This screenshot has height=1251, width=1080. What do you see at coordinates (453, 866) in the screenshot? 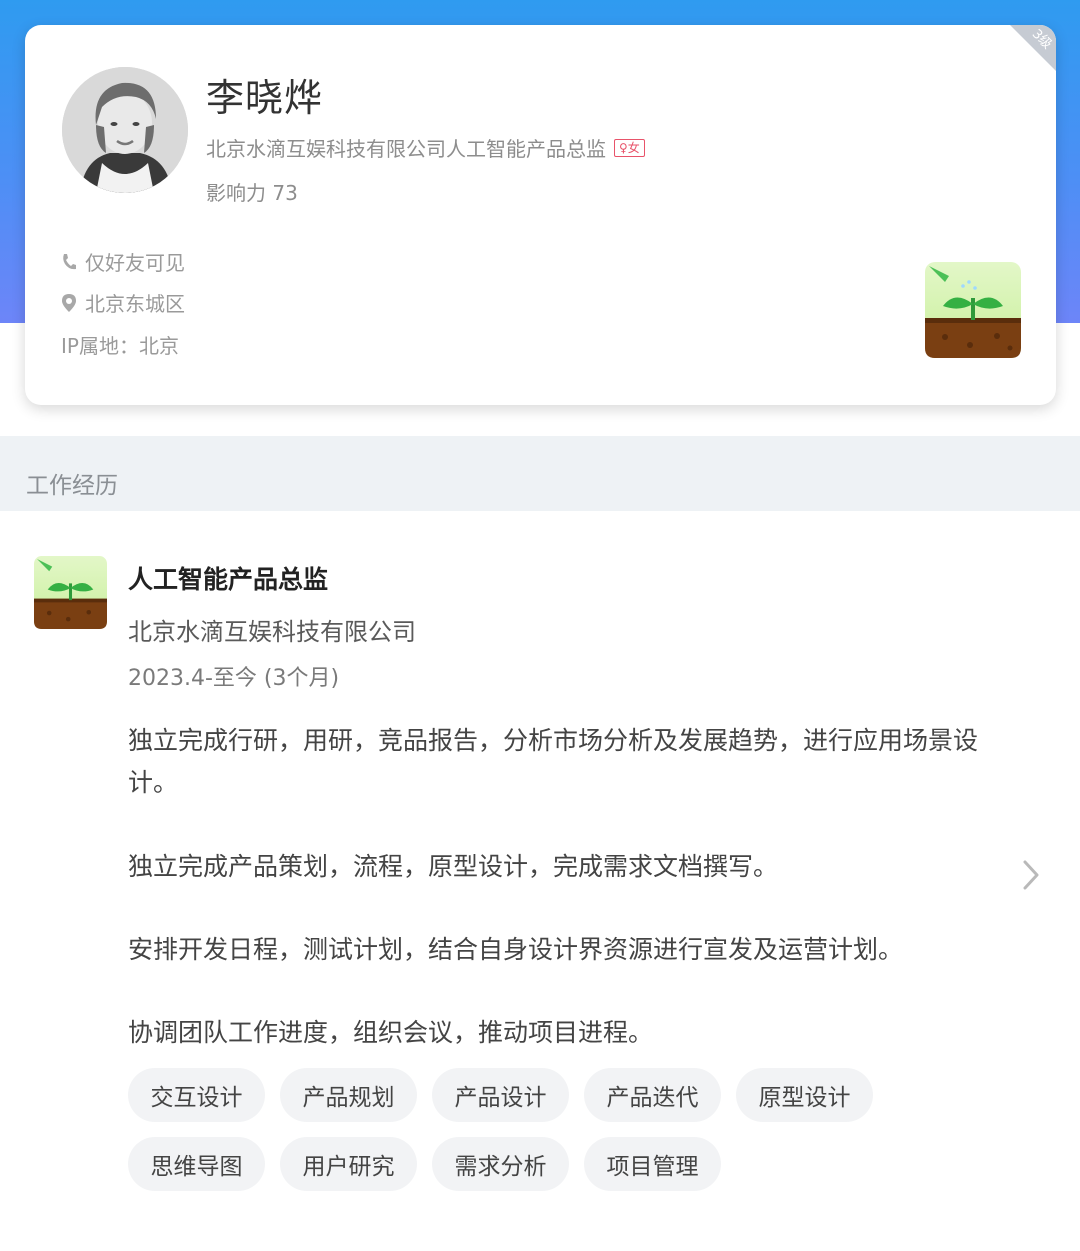
I see `description-paragraph-2: 独立完成产品策划，流程，原型设计，完成需求文档撰写。` at bounding box center [453, 866].